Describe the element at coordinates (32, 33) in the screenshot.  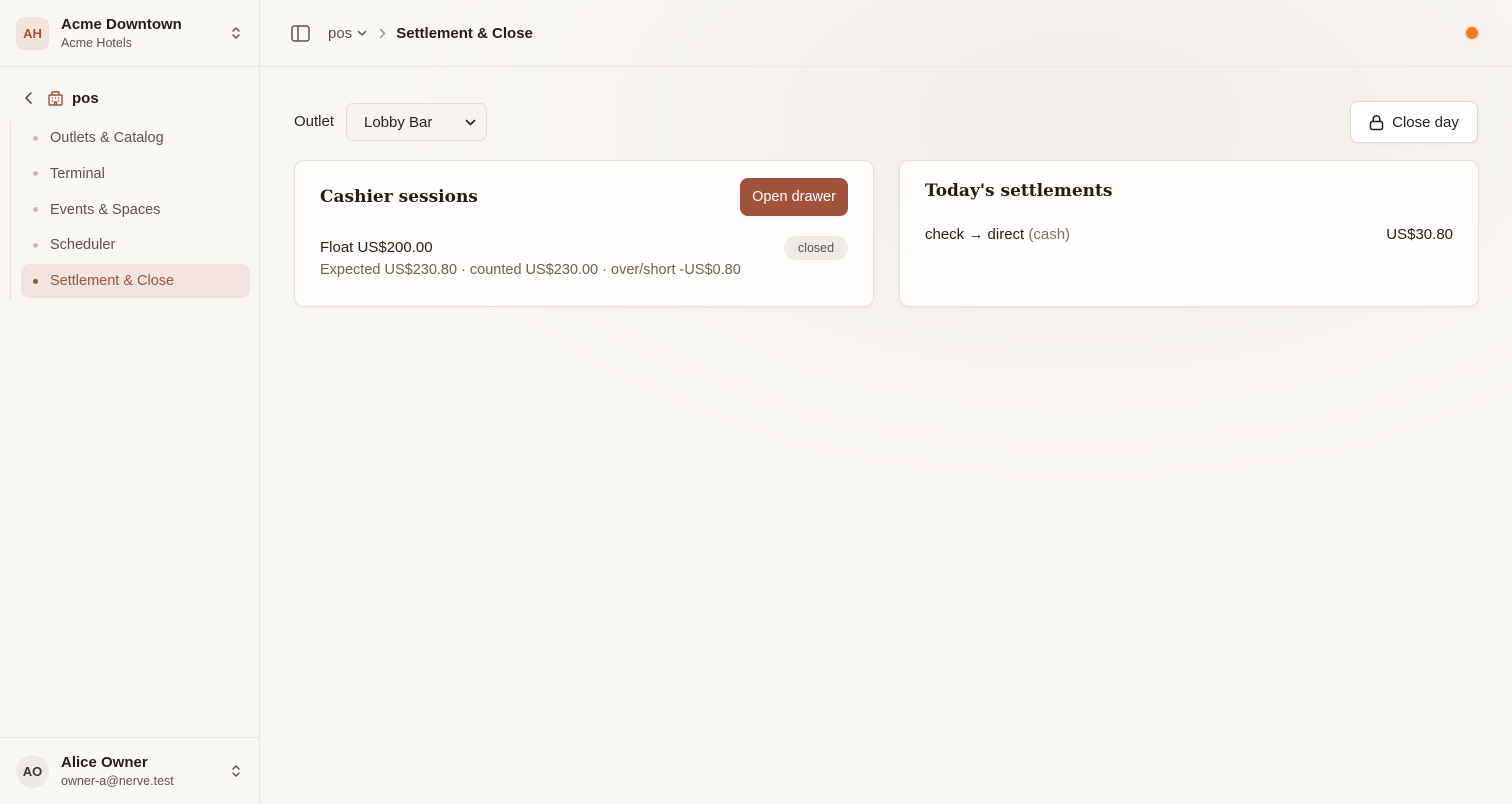
I see `workspace-avatar: AH` at that location.